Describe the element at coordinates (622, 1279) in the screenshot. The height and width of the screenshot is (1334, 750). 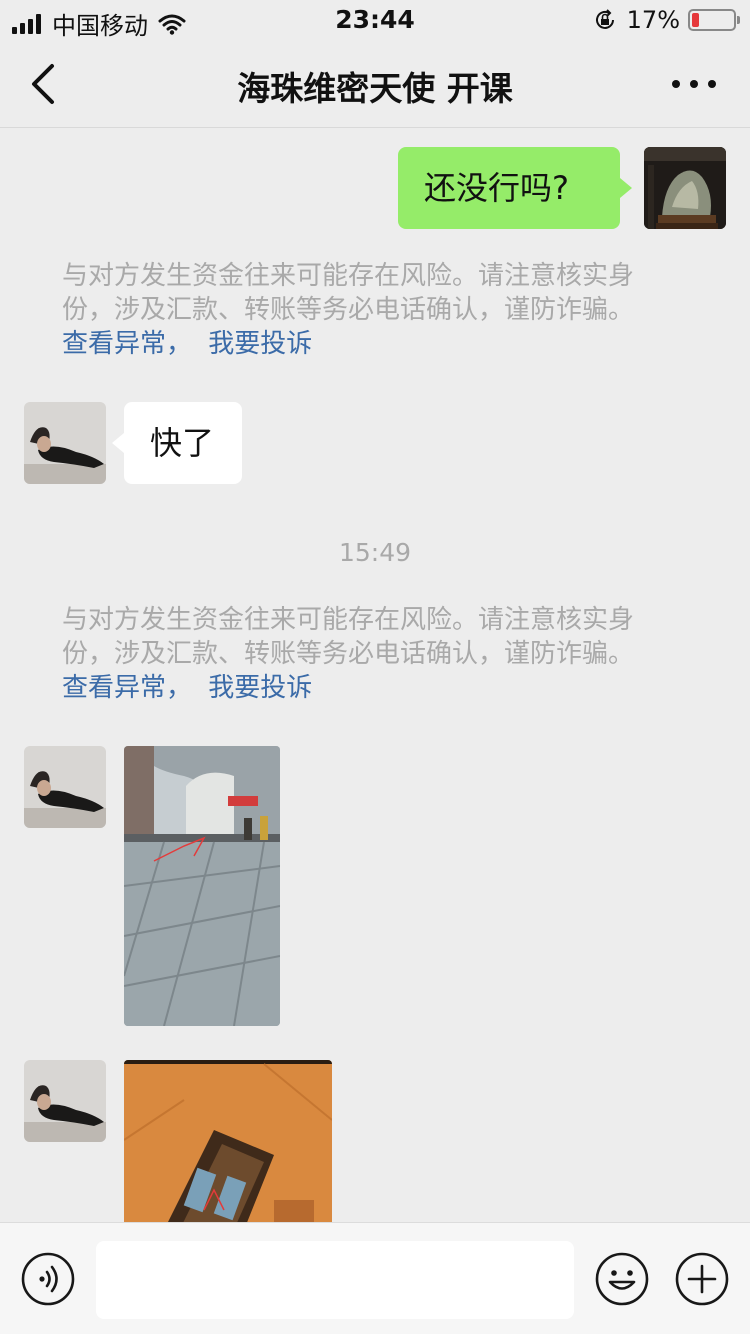
I see `emoji-icon` at that location.